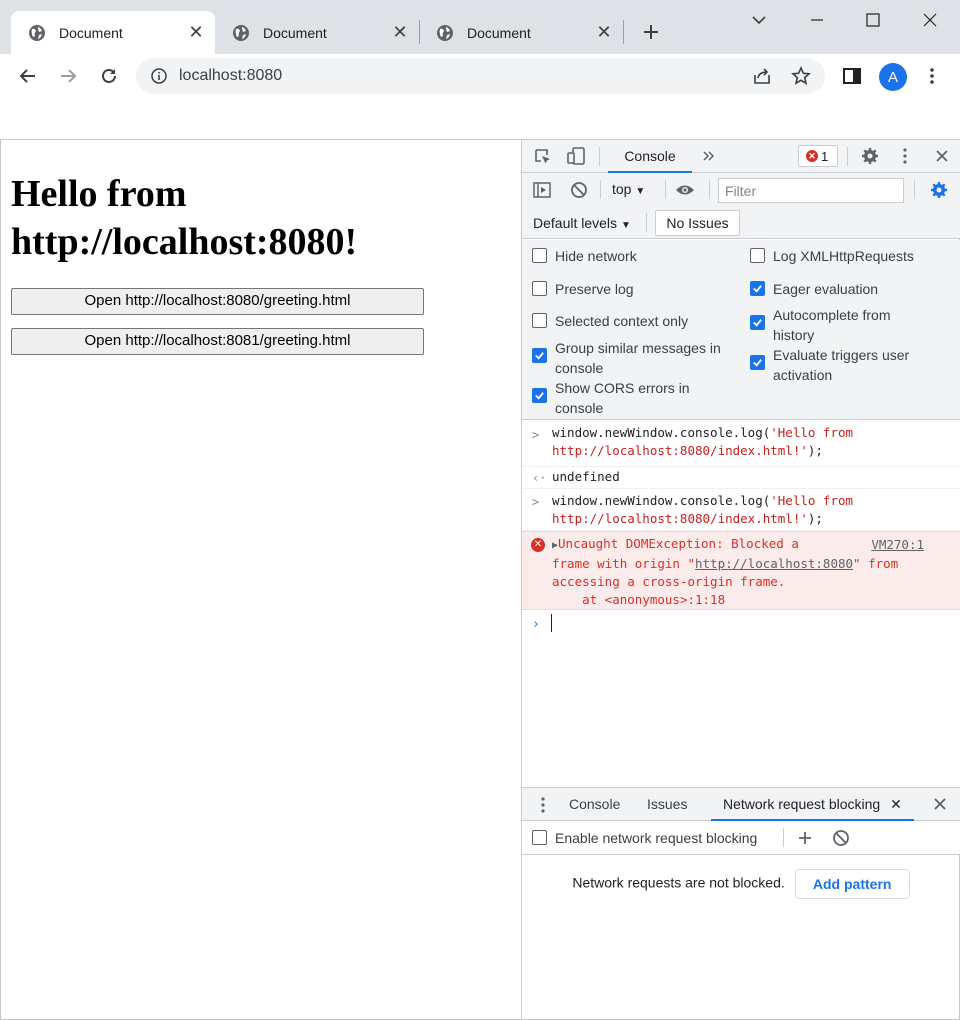  What do you see at coordinates (841, 838) in the screenshot?
I see `remove-all-patterns-icon` at bounding box center [841, 838].